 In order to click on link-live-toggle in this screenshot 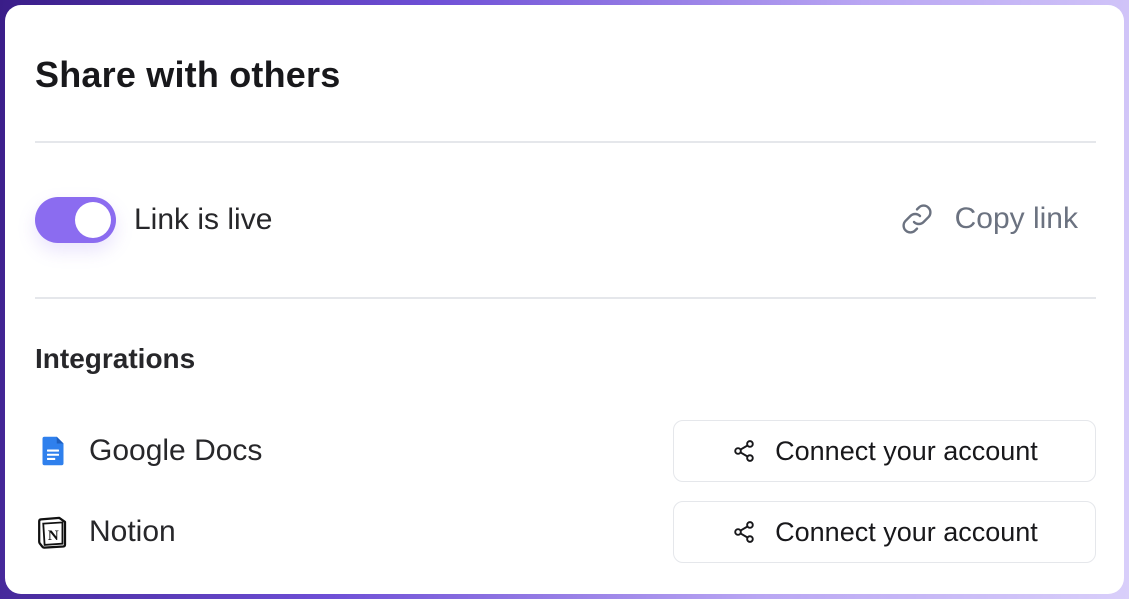, I will do `click(75, 220)`.